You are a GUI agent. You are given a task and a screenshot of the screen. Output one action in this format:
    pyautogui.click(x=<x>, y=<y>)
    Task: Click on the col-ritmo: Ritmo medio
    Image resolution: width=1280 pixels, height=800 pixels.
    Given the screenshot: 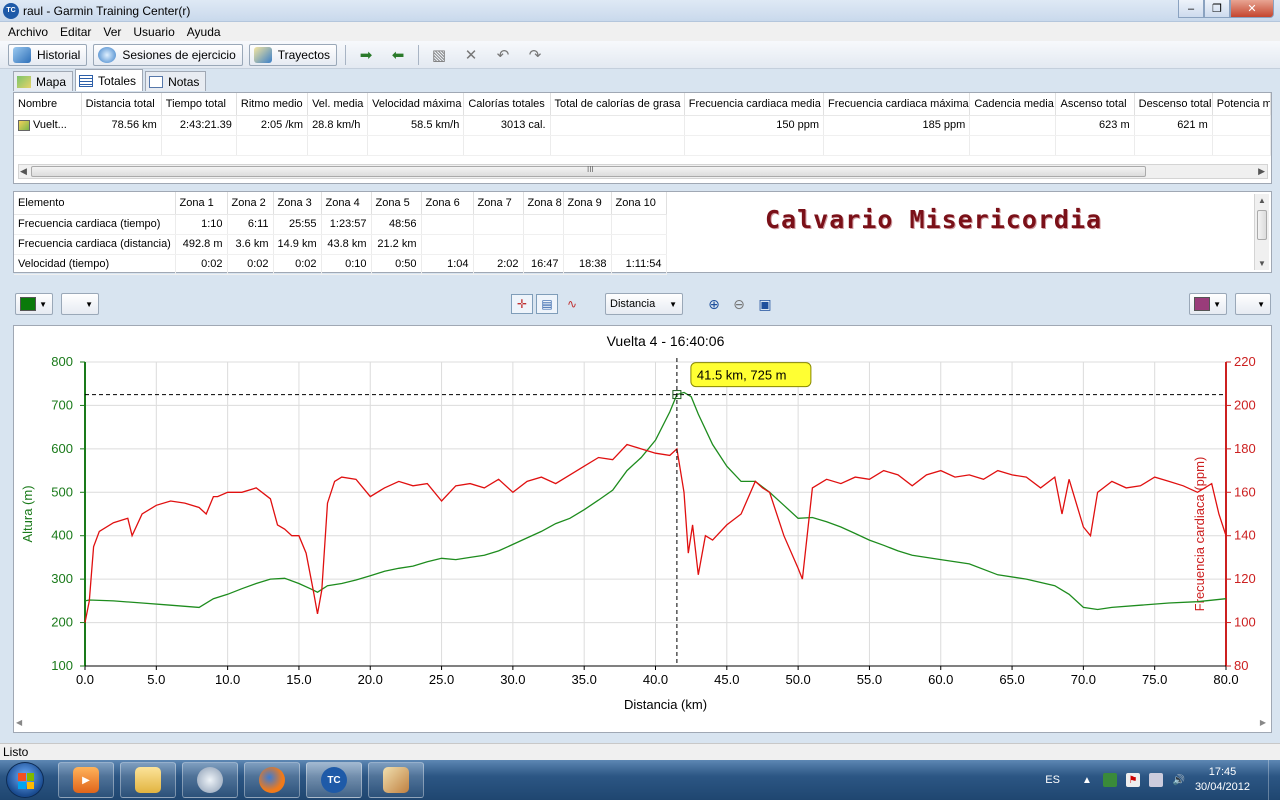 What is the action you would take?
    pyautogui.click(x=272, y=104)
    